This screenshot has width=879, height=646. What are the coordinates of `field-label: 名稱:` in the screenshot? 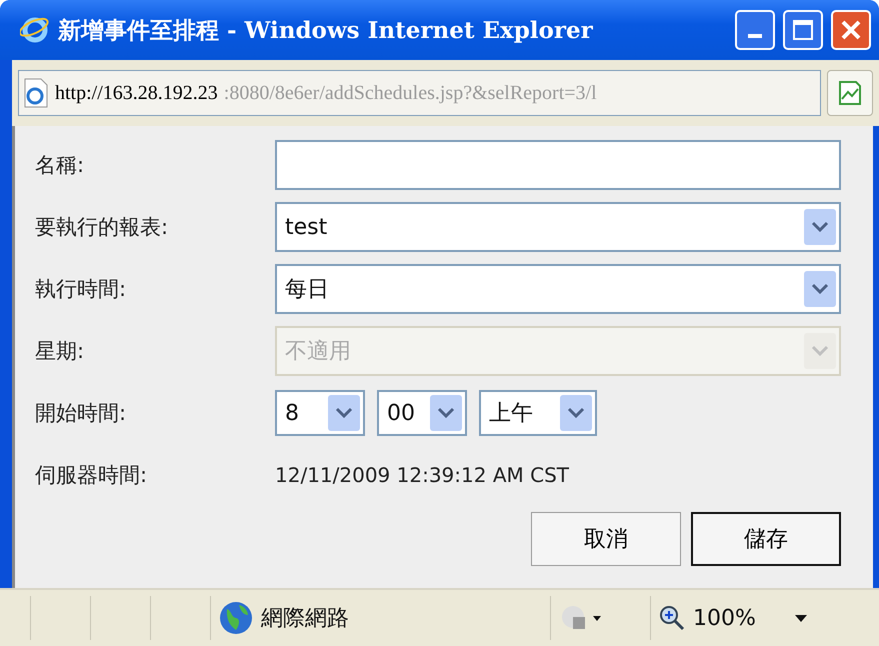 It's located at (60, 165).